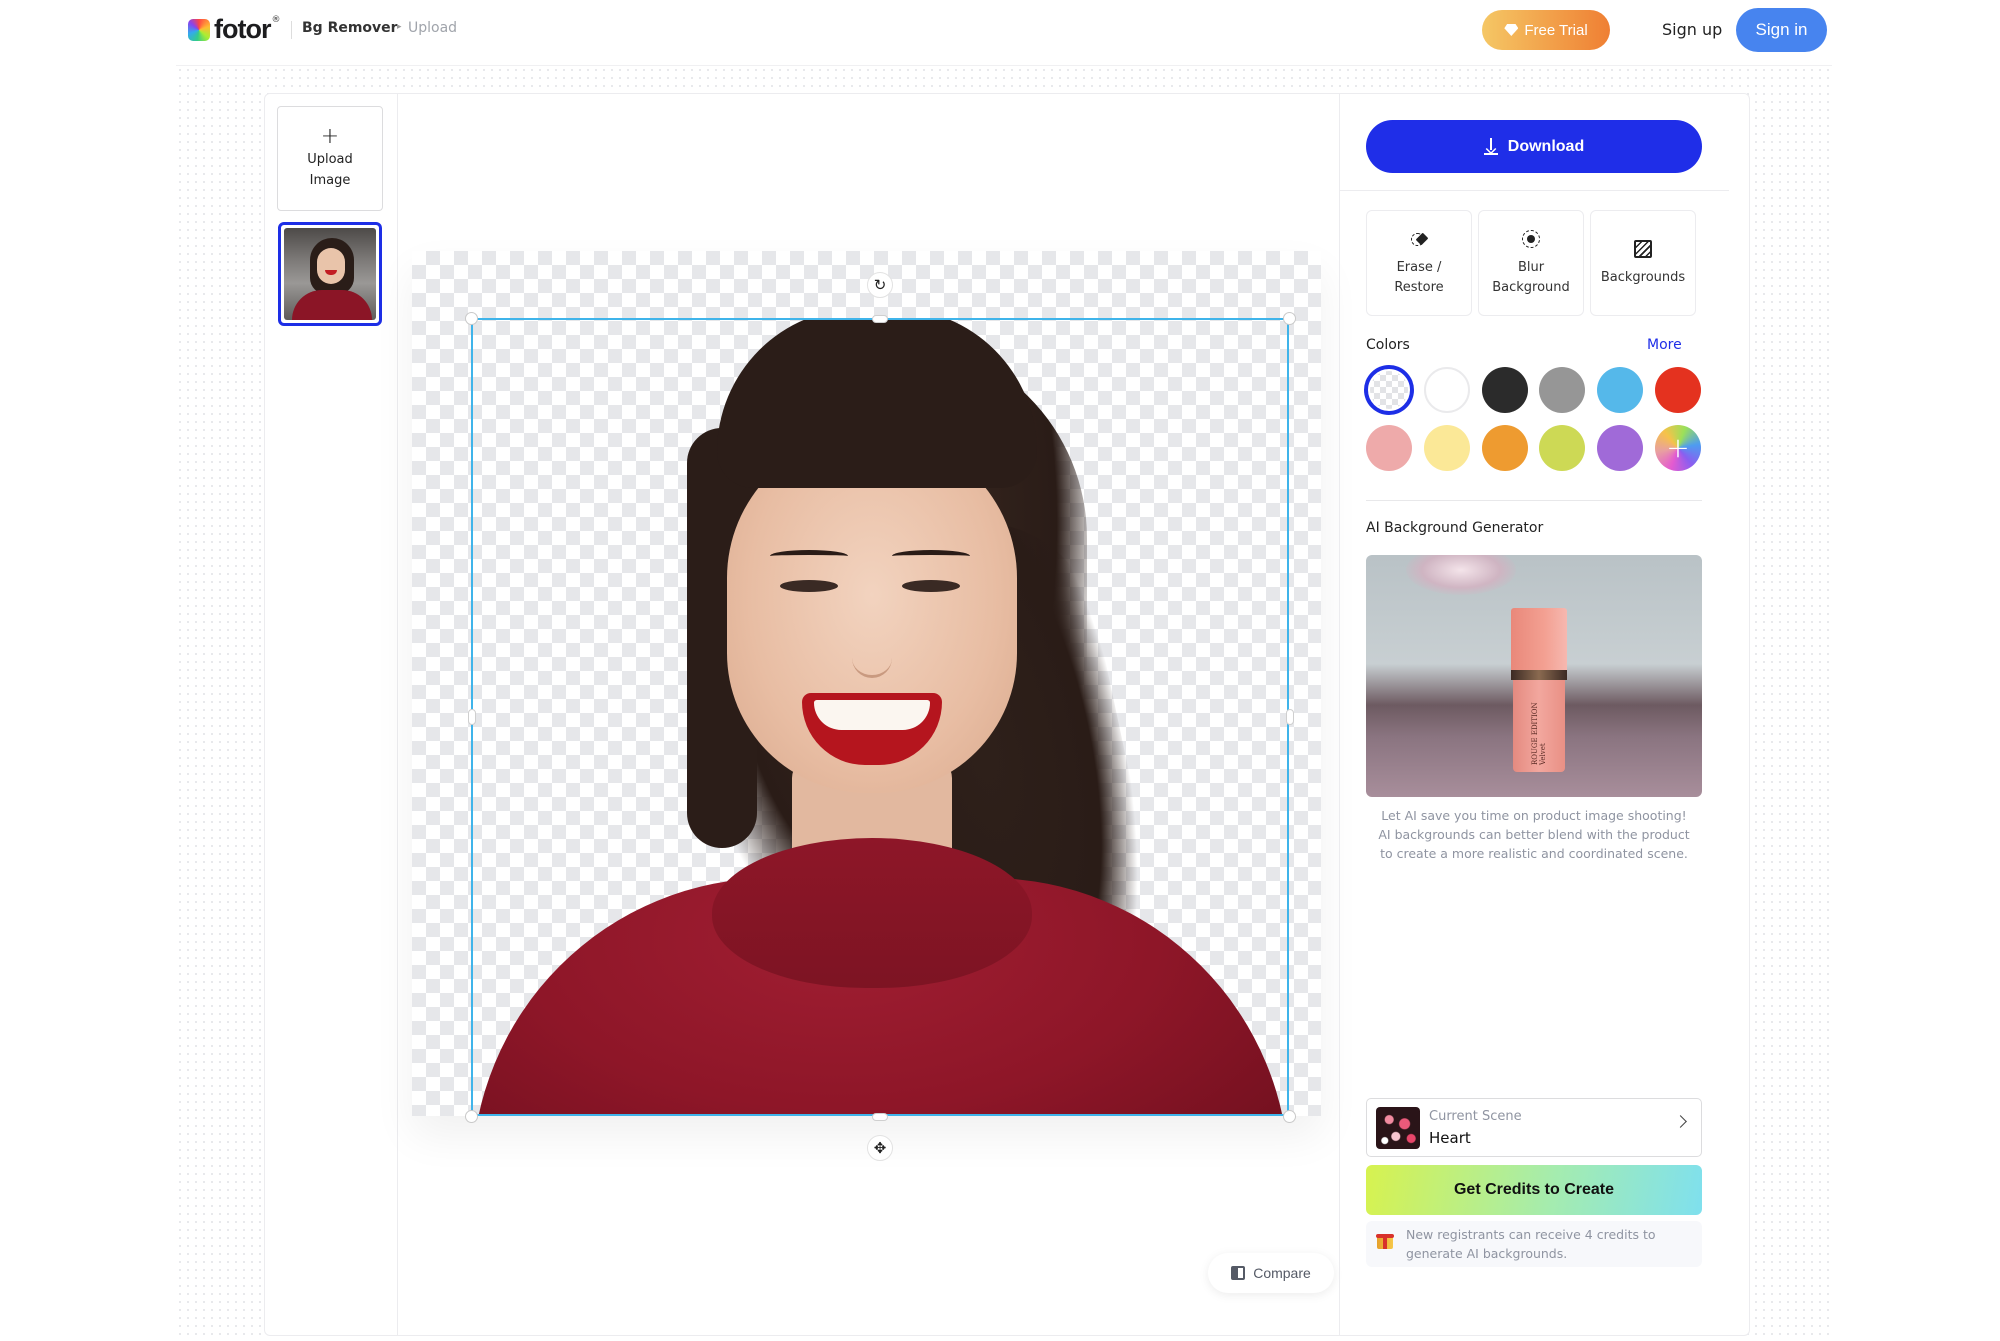 Image resolution: width=2000 pixels, height=1341 pixels. I want to click on compare-icon, so click(1238, 1273).